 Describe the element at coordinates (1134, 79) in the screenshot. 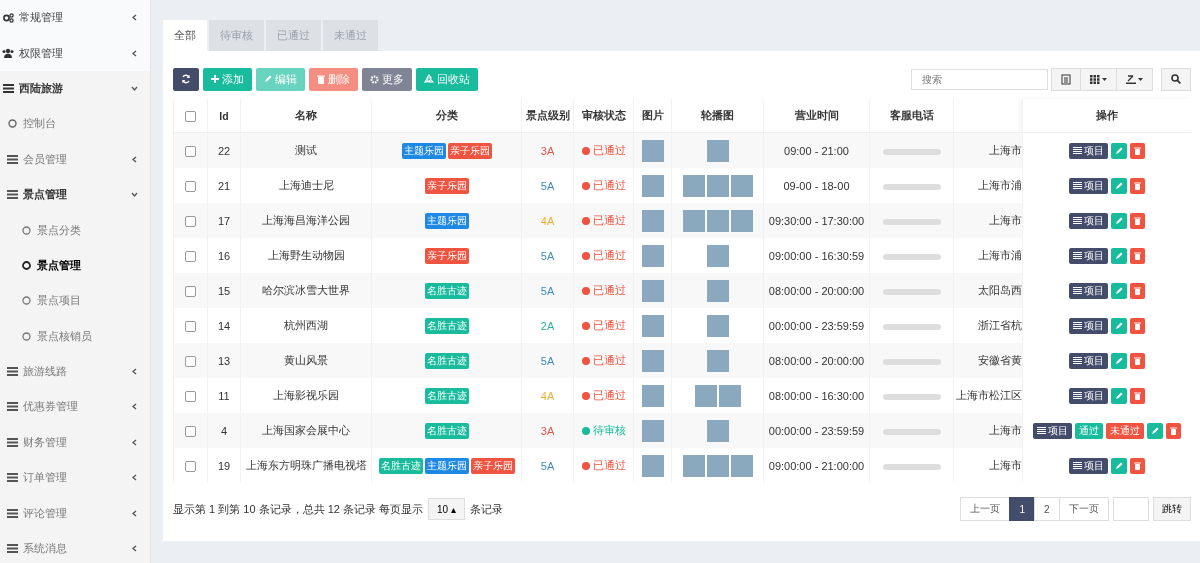

I see `export-button` at that location.